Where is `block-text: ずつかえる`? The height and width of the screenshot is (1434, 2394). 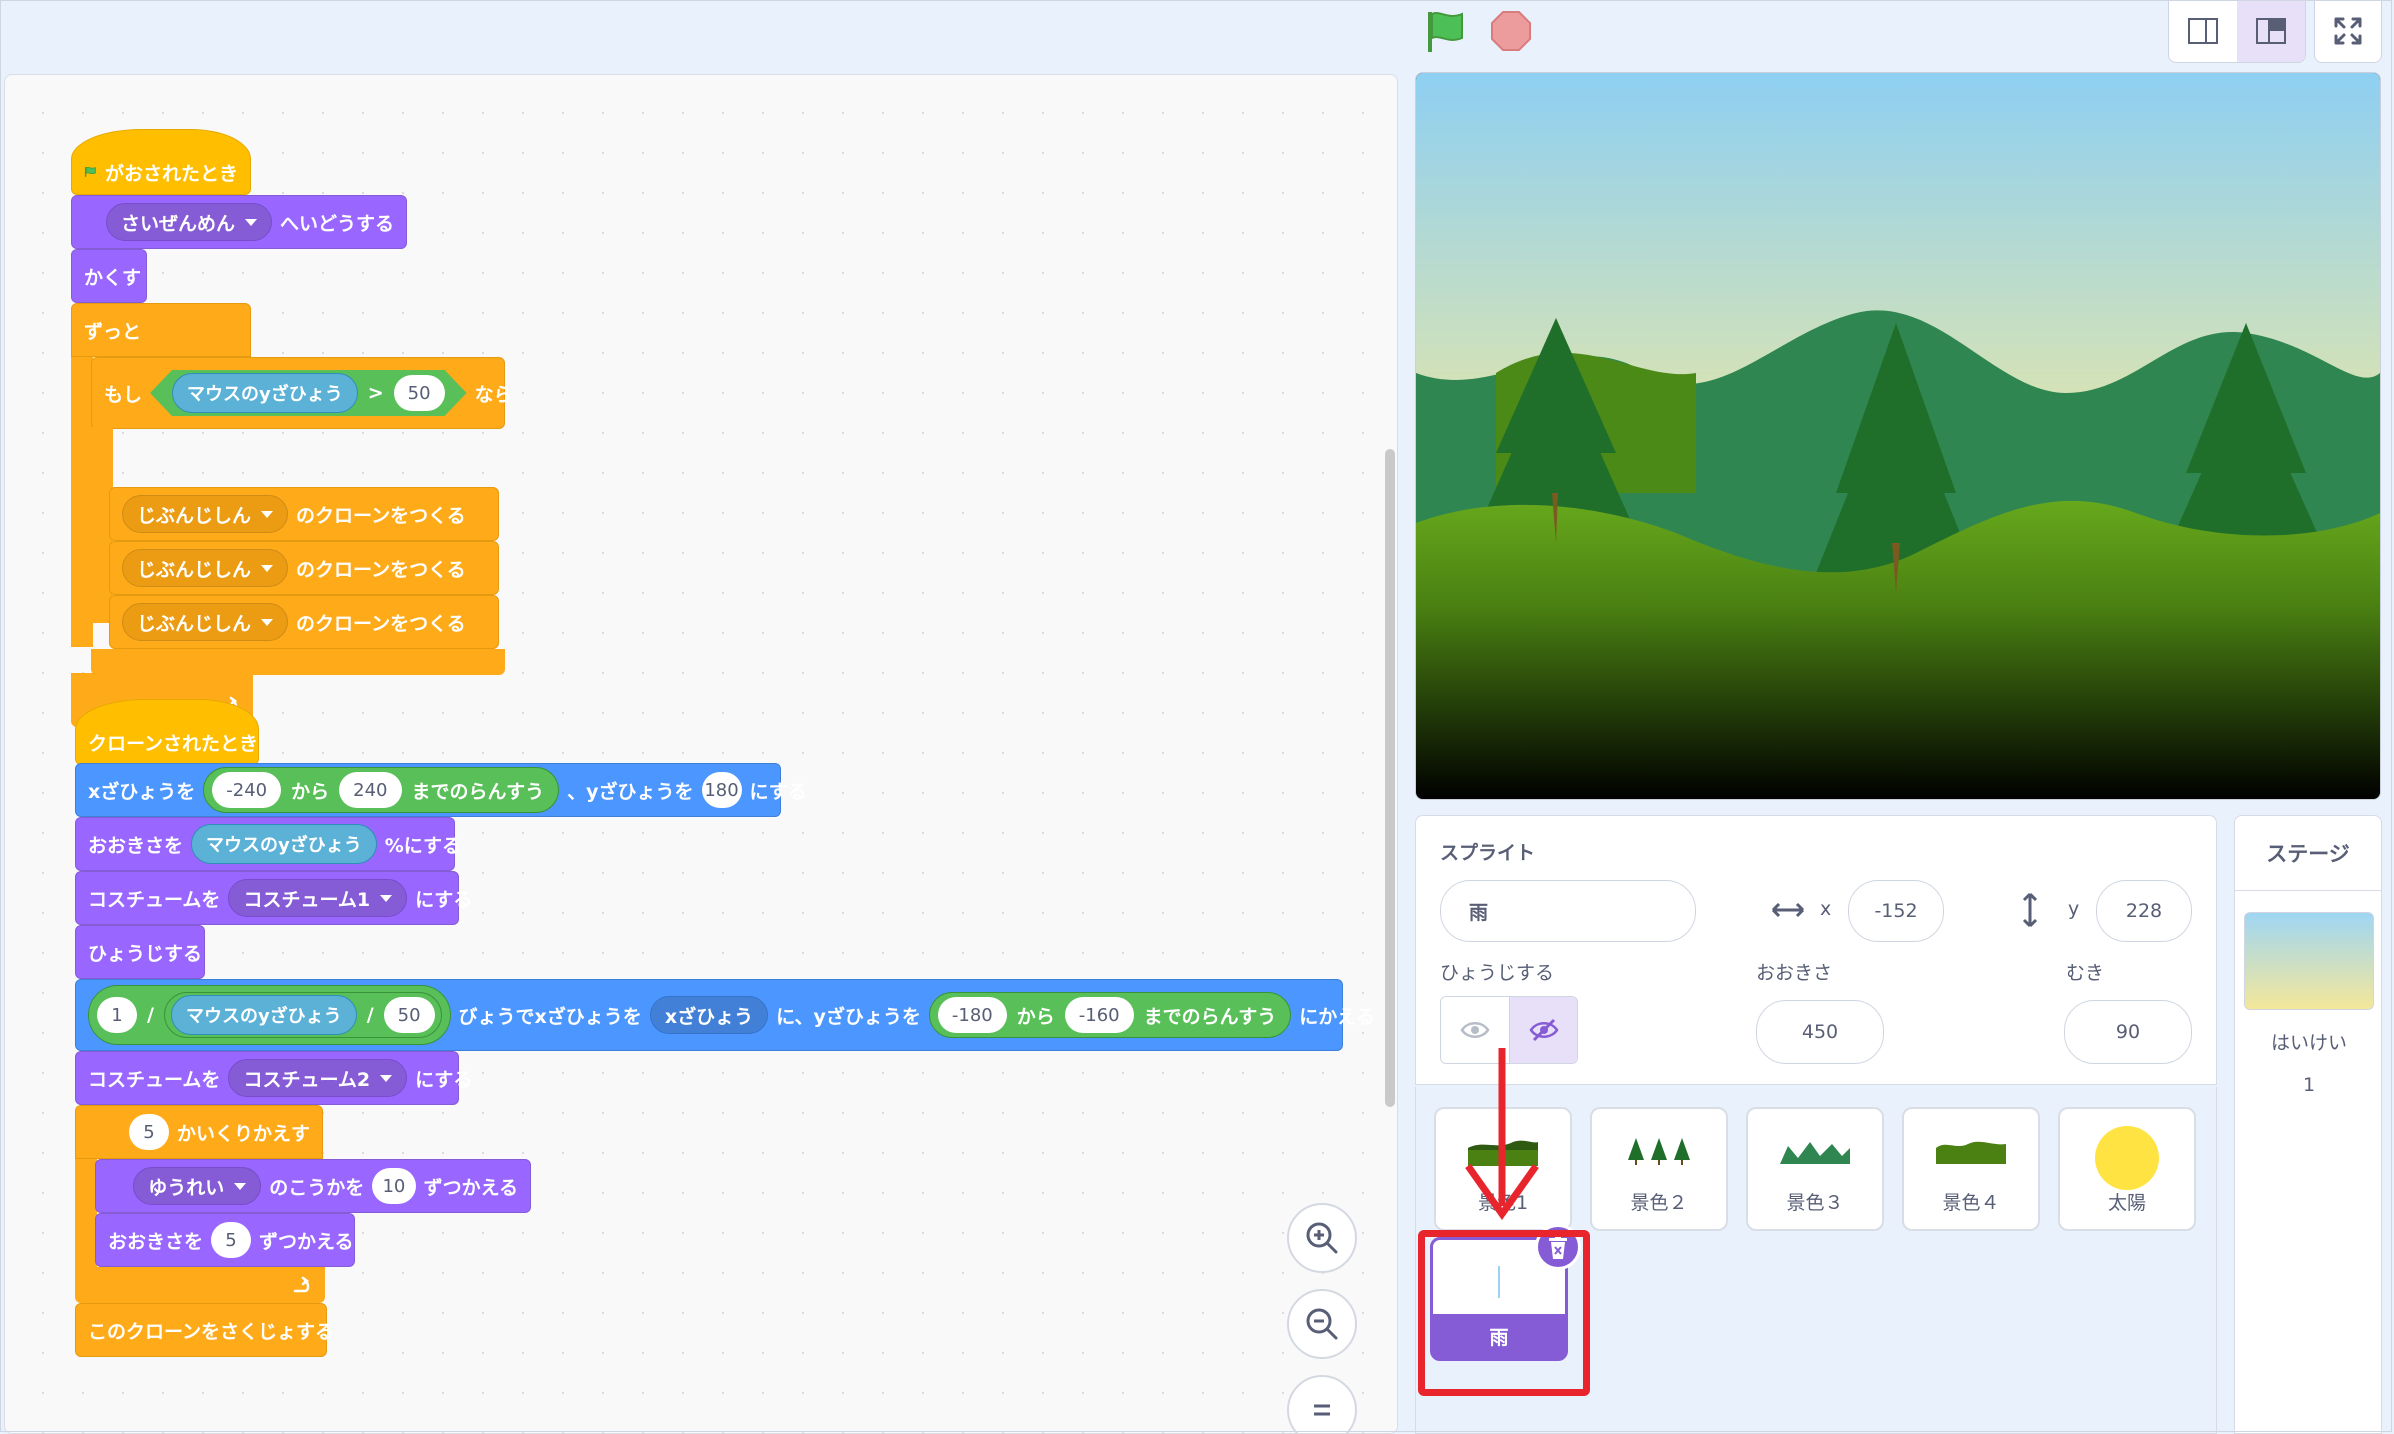
block-text: ずつかえる is located at coordinates (470, 1187).